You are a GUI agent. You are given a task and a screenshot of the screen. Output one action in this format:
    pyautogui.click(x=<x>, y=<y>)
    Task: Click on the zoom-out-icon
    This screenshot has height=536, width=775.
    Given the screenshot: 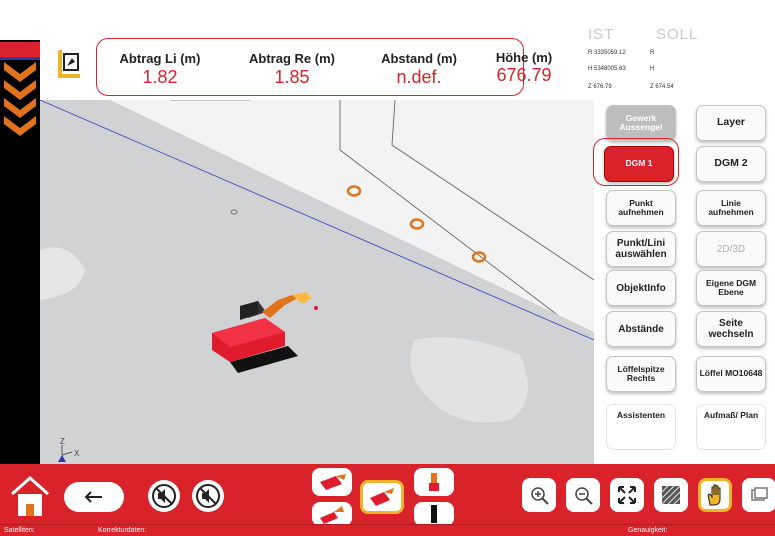 What is the action you would take?
    pyautogui.click(x=584, y=496)
    